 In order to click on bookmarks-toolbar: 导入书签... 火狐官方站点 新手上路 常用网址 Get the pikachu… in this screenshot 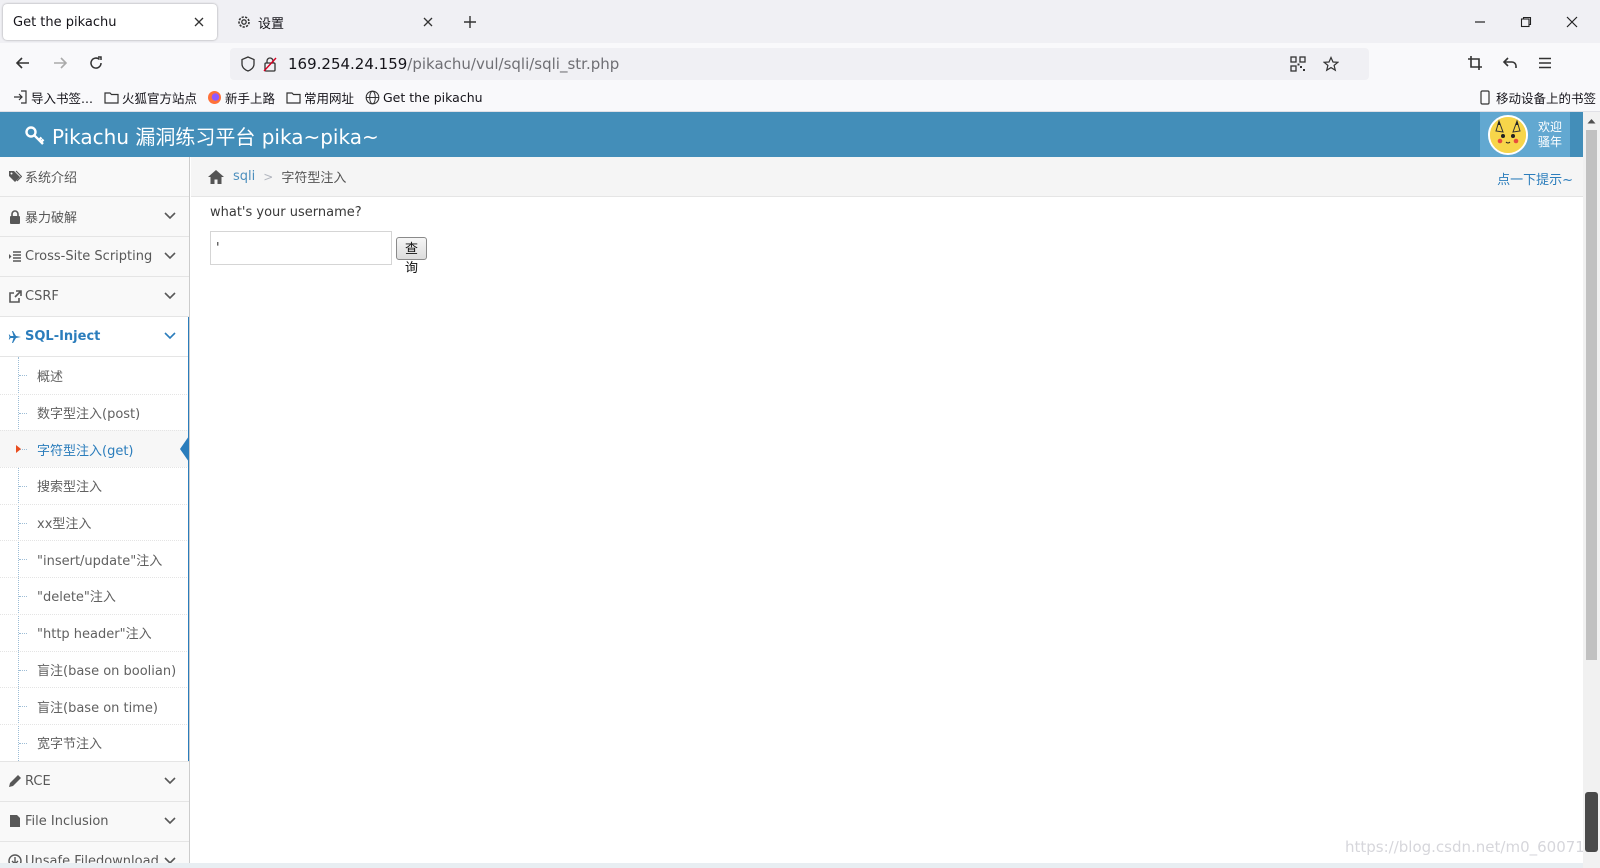, I will do `click(800, 97)`.